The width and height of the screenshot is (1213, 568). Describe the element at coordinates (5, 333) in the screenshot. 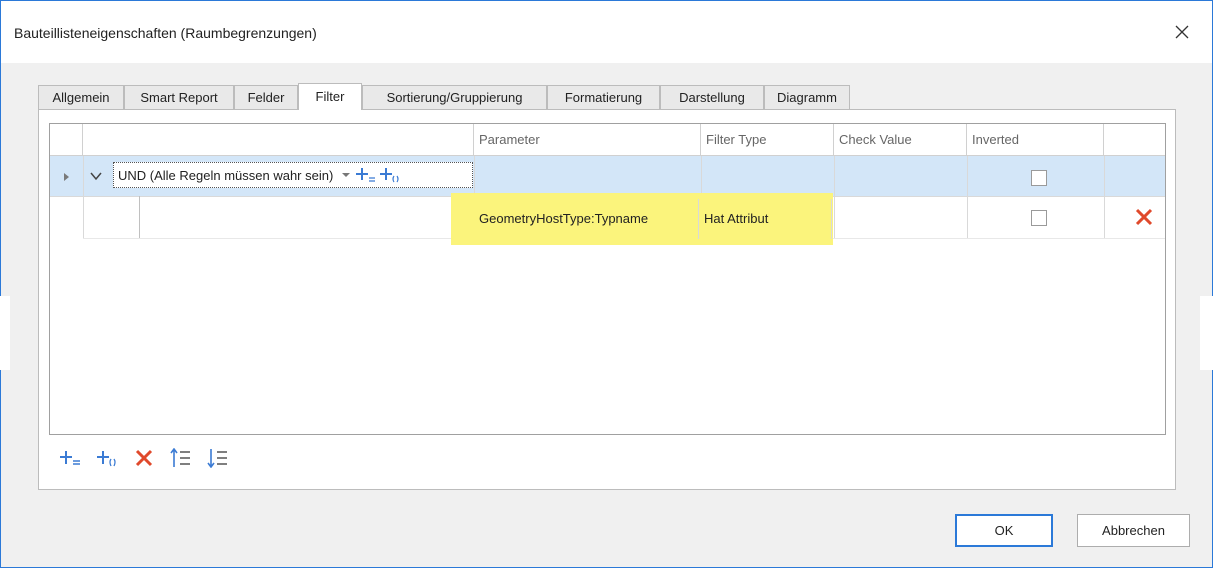

I see `screenshot-cut-left` at that location.